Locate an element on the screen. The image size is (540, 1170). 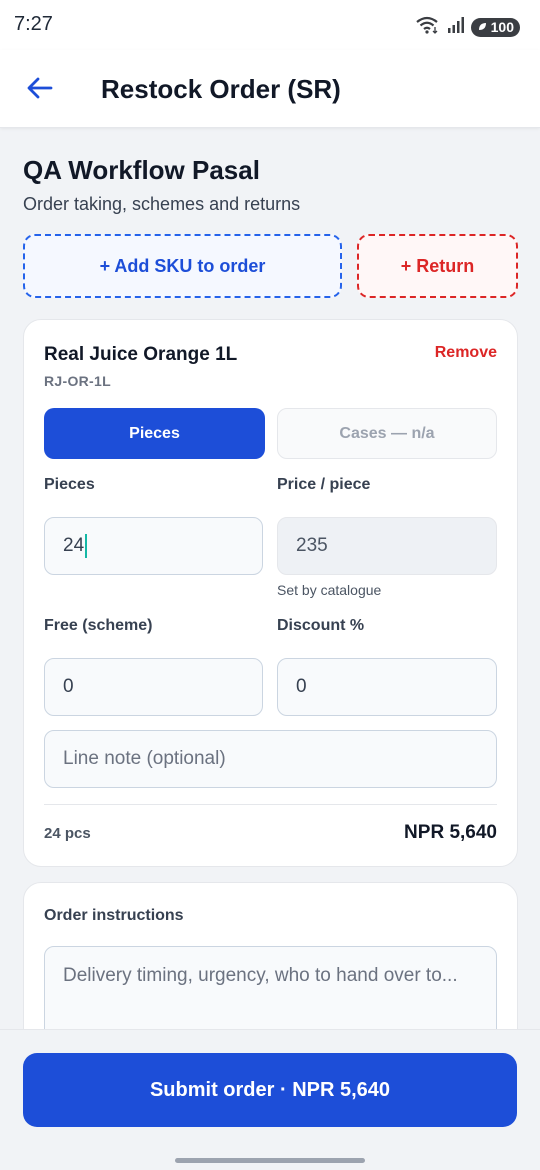
bottom-action-bar: Submit order · NPR 5,640 is located at coordinates (270, 1099).